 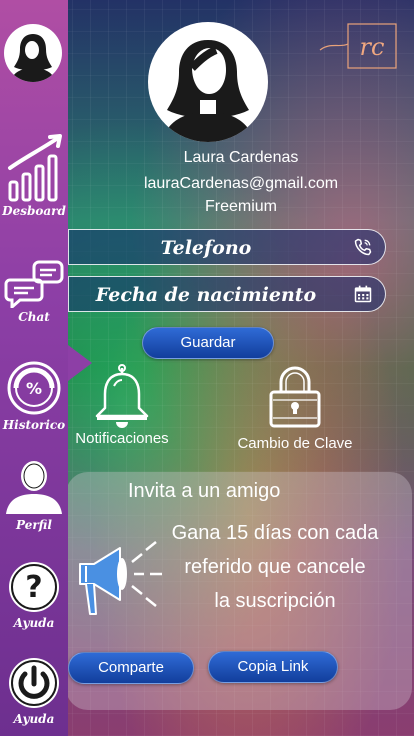 I want to click on profile-plan: Freemium, so click(x=240, y=206).